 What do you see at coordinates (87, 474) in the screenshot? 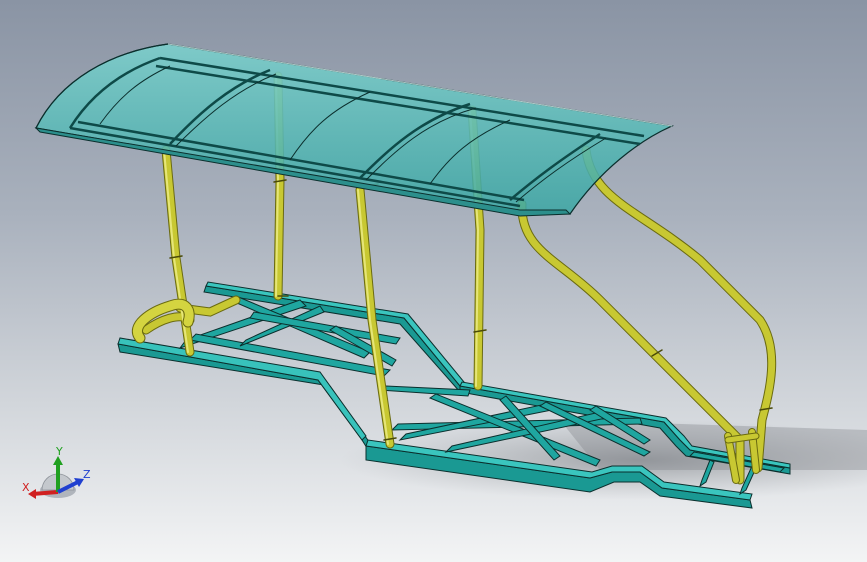
I see `z-axis-label: Z` at bounding box center [87, 474].